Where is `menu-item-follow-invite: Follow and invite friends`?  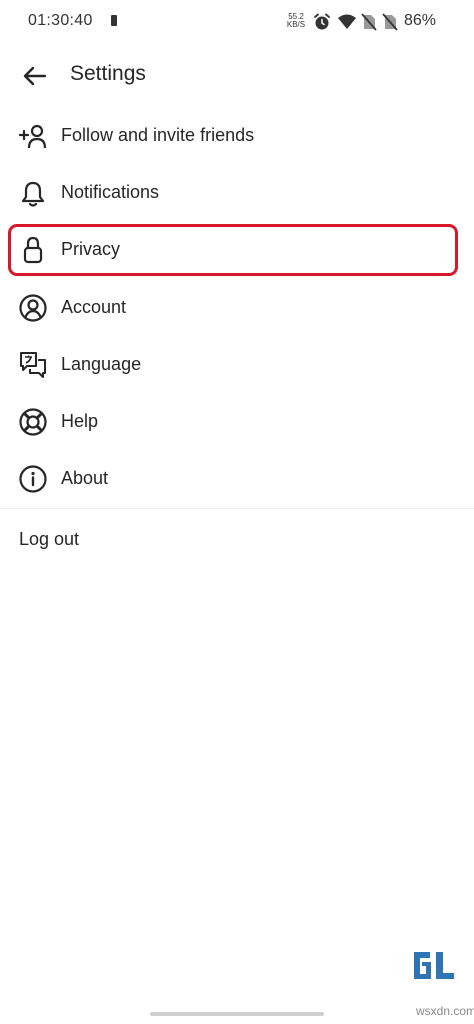
menu-item-follow-invite: Follow and invite friends is located at coordinates (237, 136).